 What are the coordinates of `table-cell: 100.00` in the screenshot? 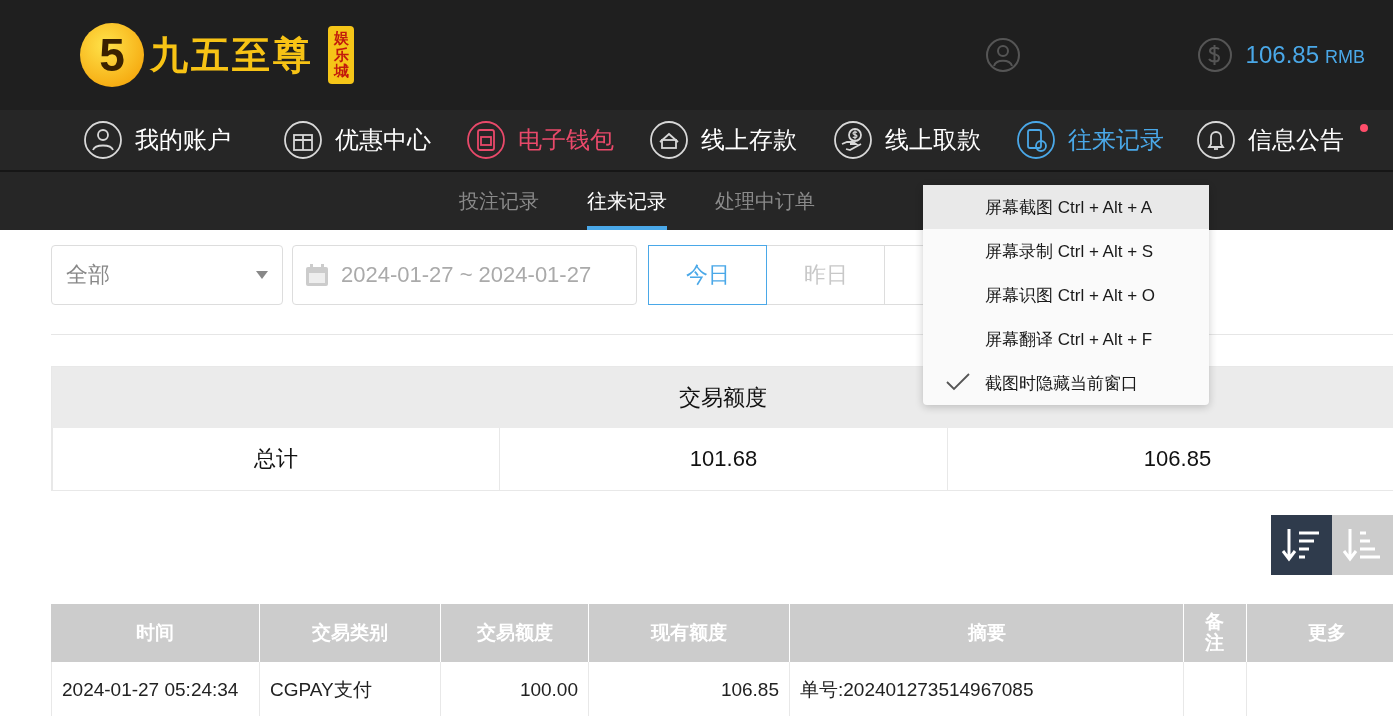 It's located at (514, 689).